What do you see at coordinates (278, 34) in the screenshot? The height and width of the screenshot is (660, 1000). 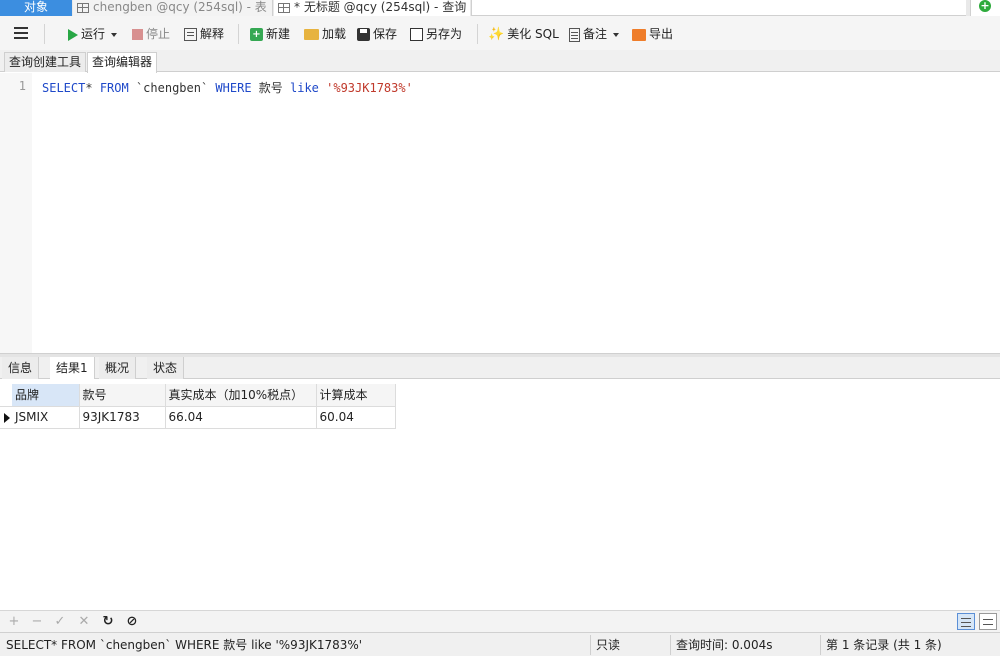 I see `new-label: 新建` at bounding box center [278, 34].